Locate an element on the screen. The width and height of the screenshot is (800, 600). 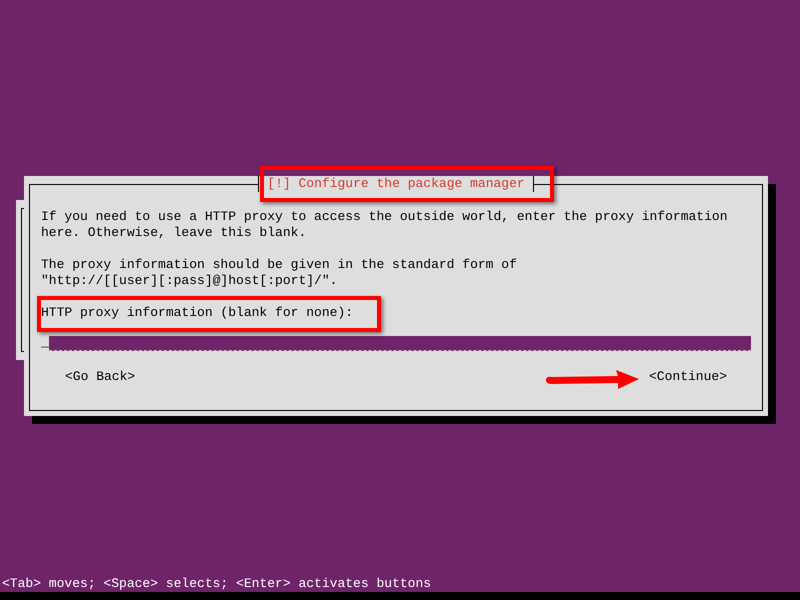
dialog-button: <Continue> is located at coordinates (687, 377).